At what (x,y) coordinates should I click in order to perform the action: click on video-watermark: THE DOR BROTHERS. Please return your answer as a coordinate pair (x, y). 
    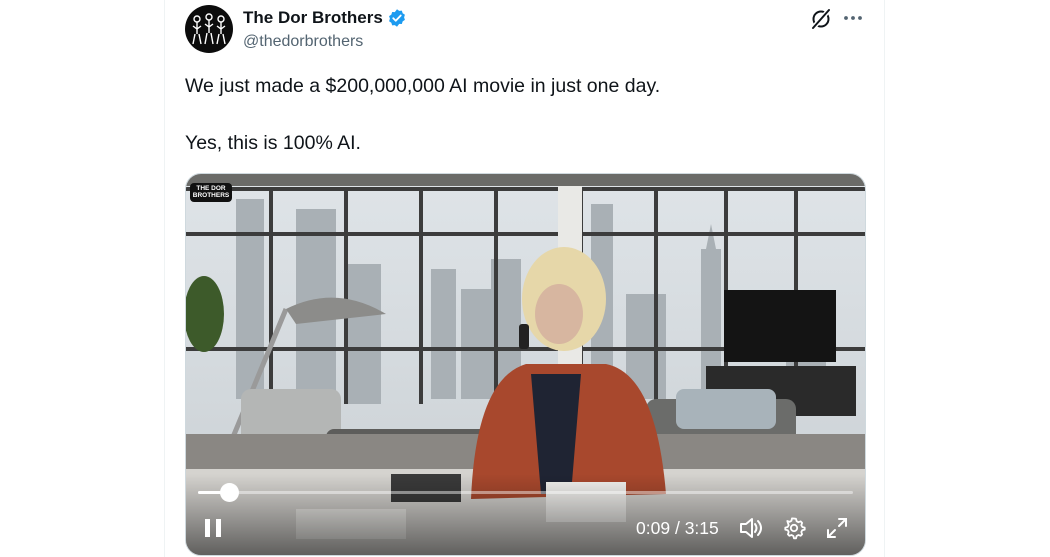
    Looking at the image, I should click on (211, 192).